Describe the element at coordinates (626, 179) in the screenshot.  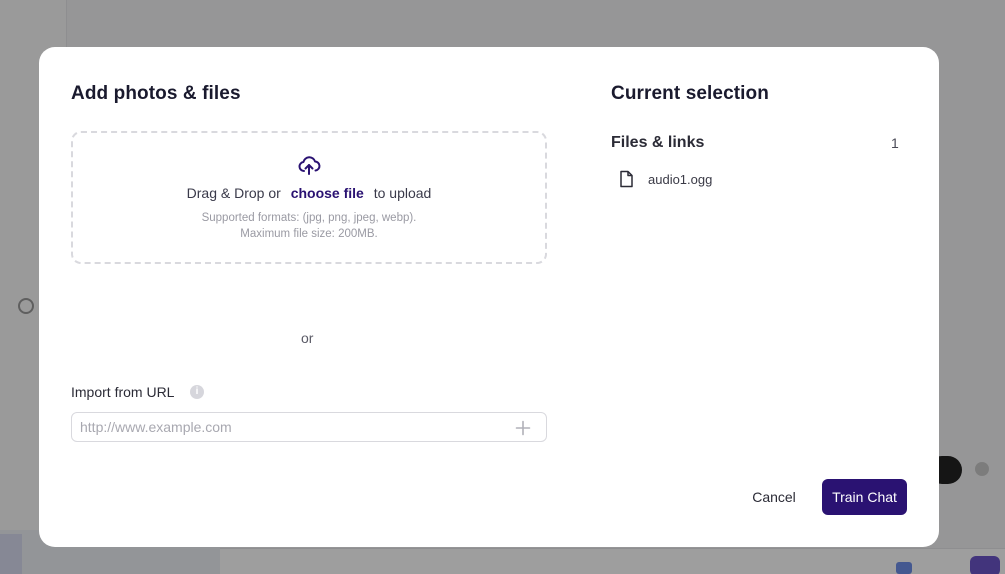
I see `file-icon` at that location.